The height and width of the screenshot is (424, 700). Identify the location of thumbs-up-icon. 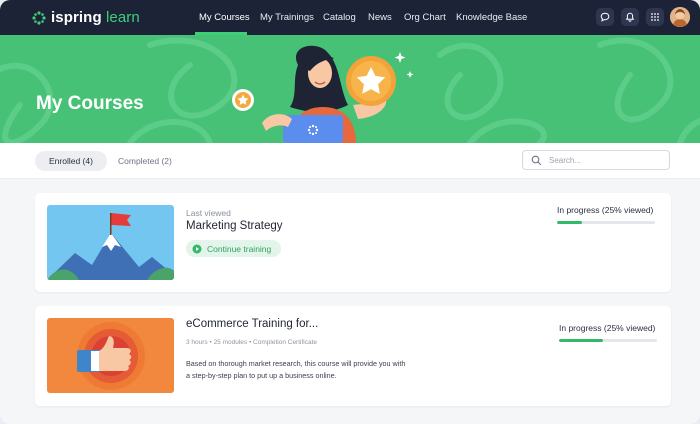
(110, 355).